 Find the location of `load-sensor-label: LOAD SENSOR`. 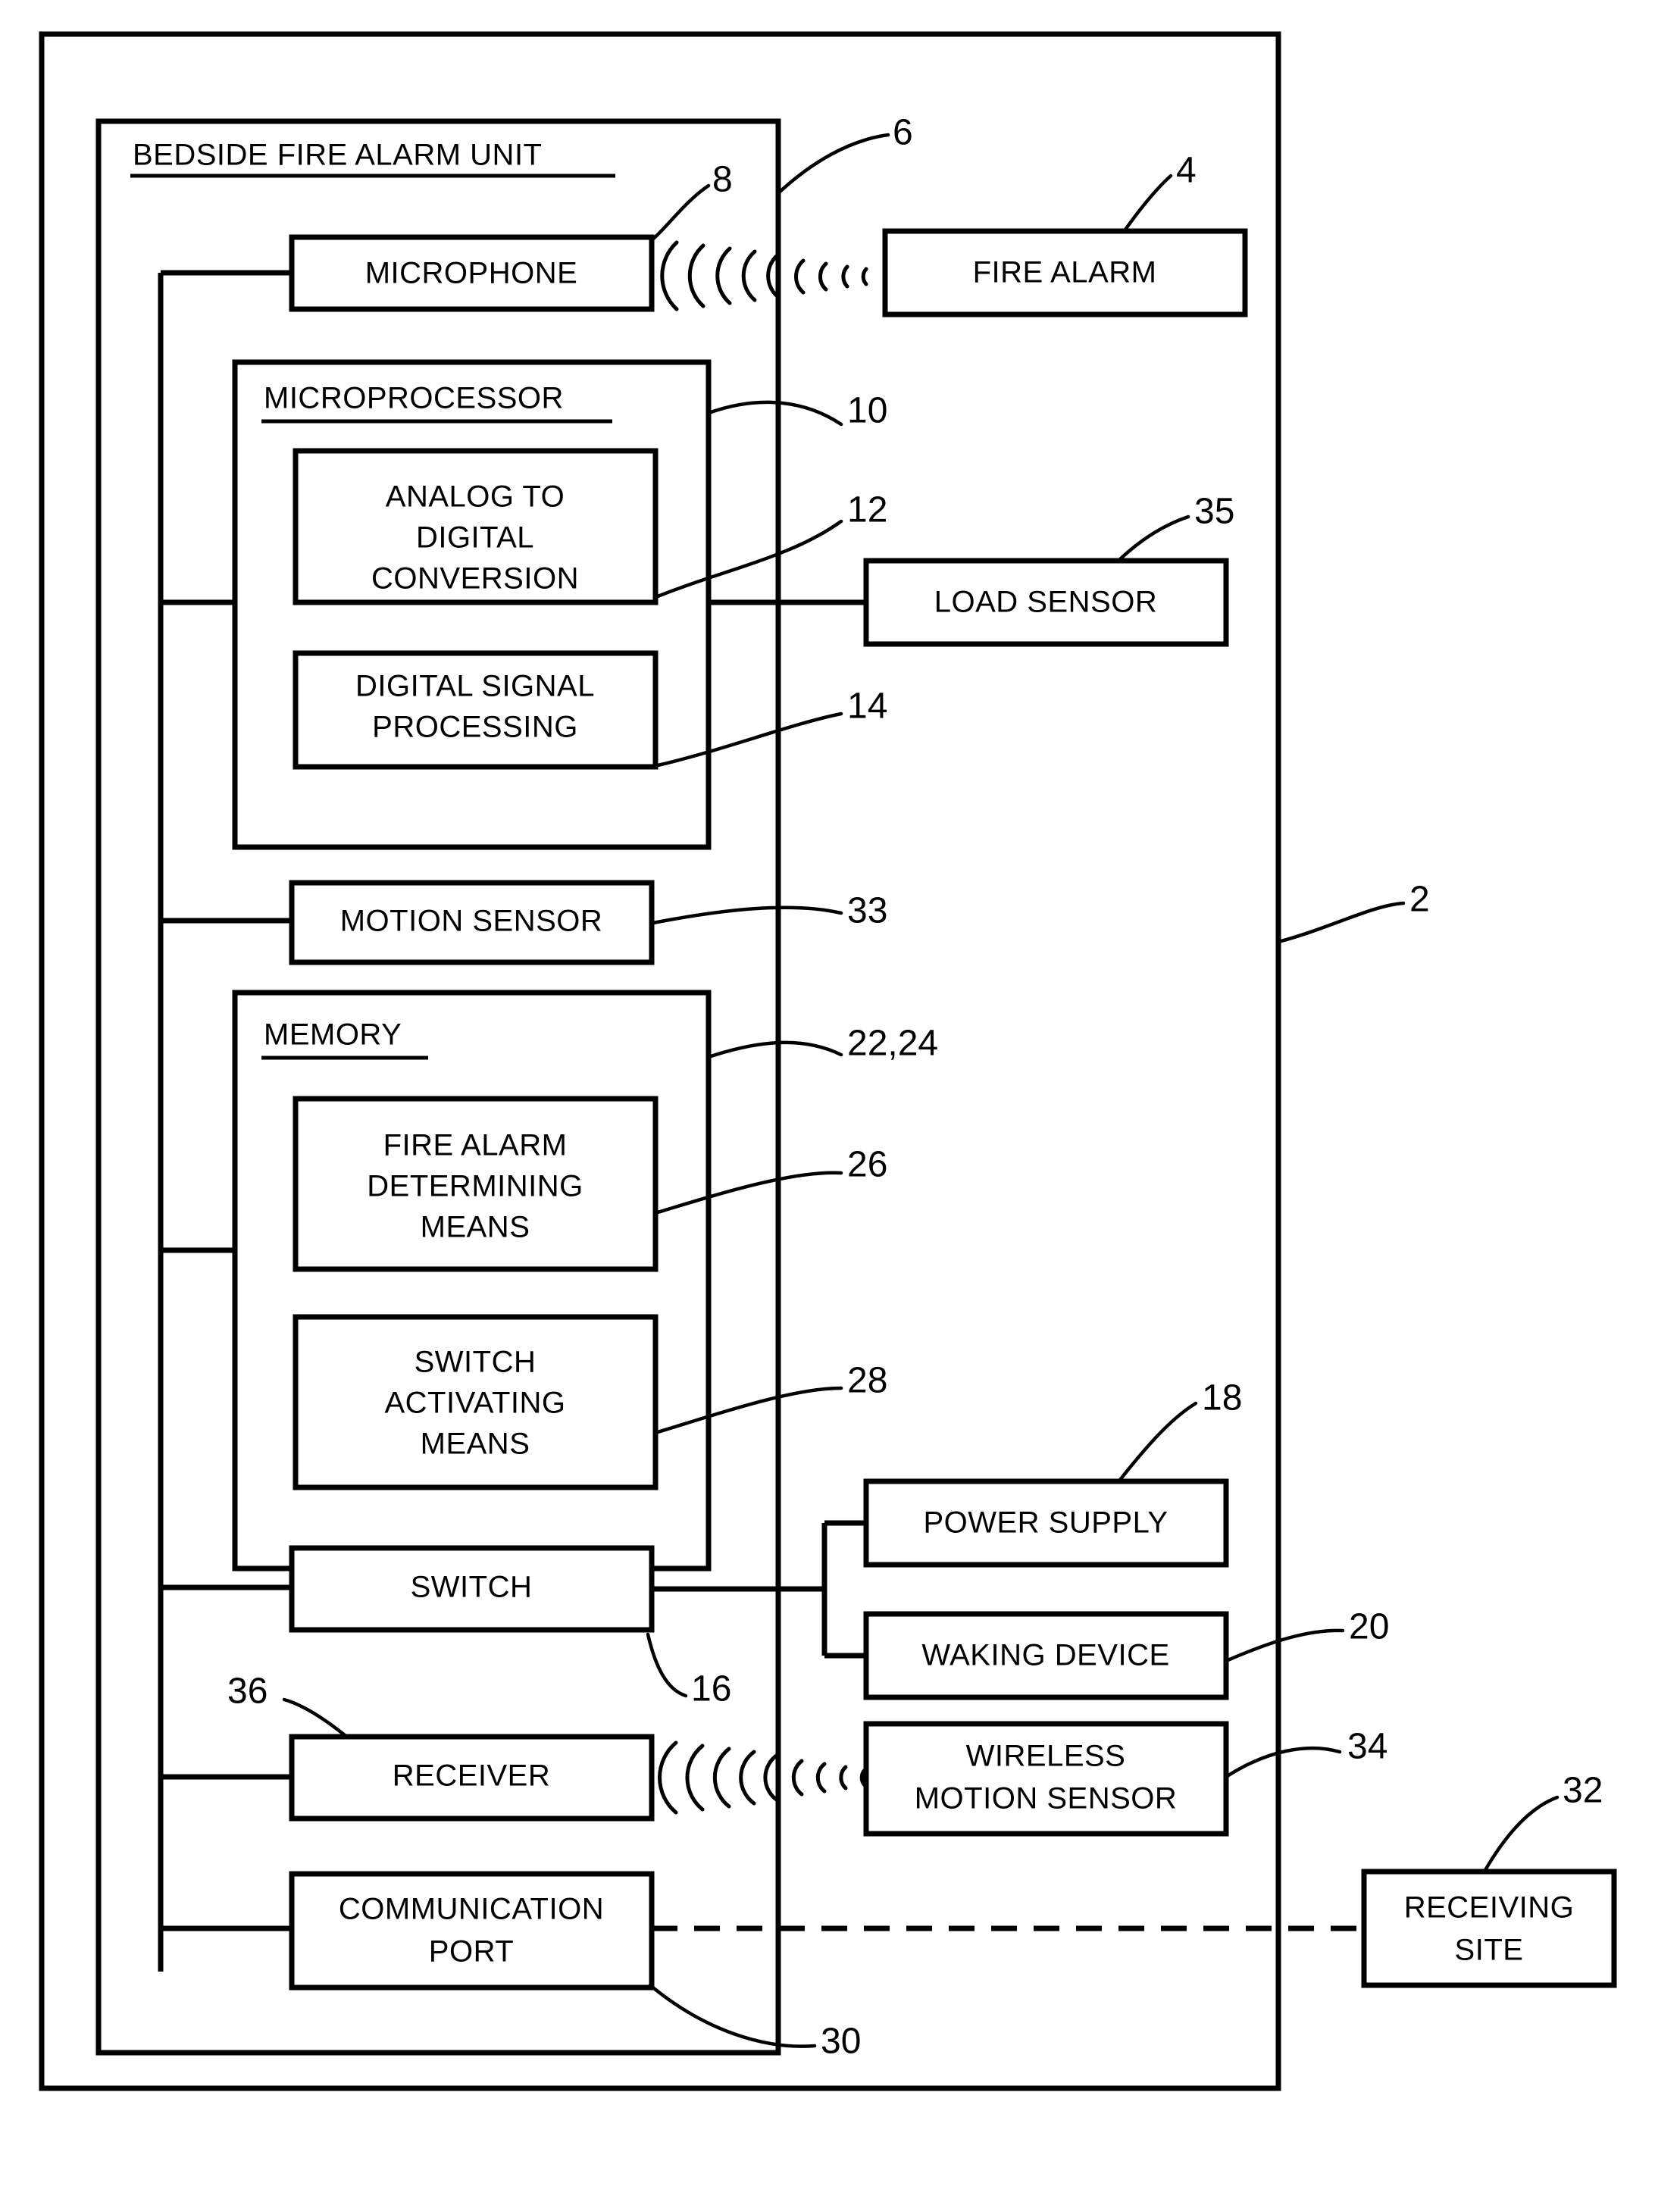

load-sensor-label: LOAD SENSOR is located at coordinates (1045, 602).